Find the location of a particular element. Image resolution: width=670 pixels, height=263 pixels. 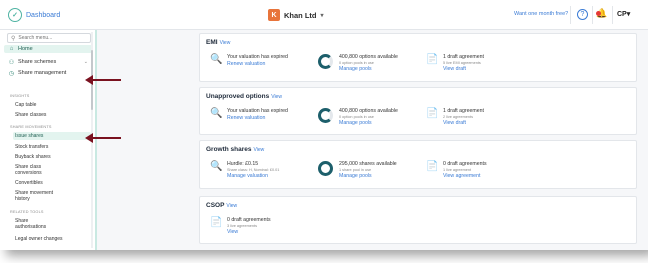

sidebar-item-share-class-conversions: Share class conversions is located at coordinates (38, 170).